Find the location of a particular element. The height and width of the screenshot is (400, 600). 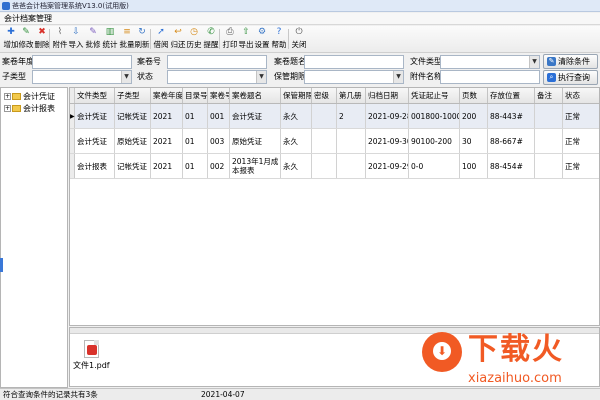

column-header: 子类型 is located at coordinates (133, 95).